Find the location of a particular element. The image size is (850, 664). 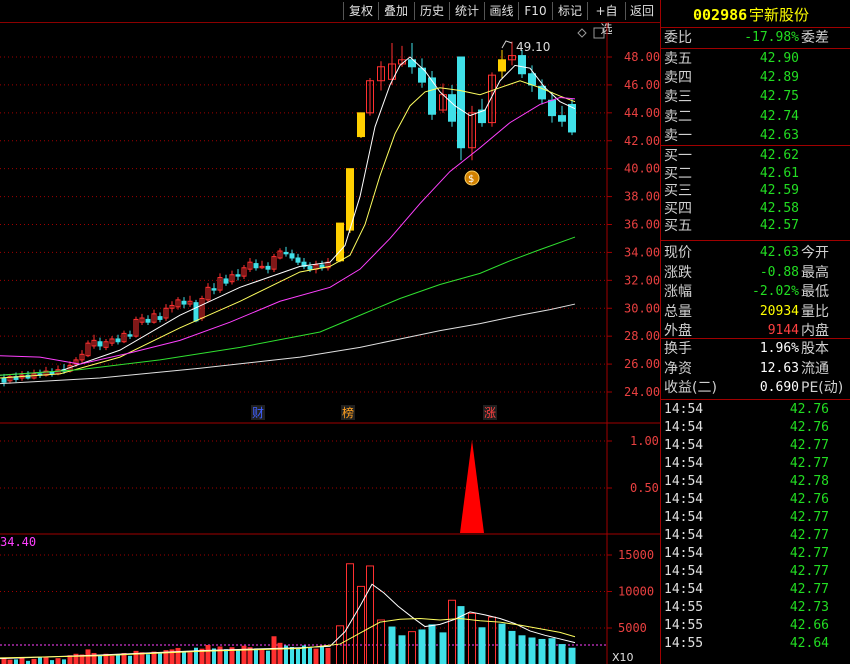

bid-label: 买二 is located at coordinates (678, 173).